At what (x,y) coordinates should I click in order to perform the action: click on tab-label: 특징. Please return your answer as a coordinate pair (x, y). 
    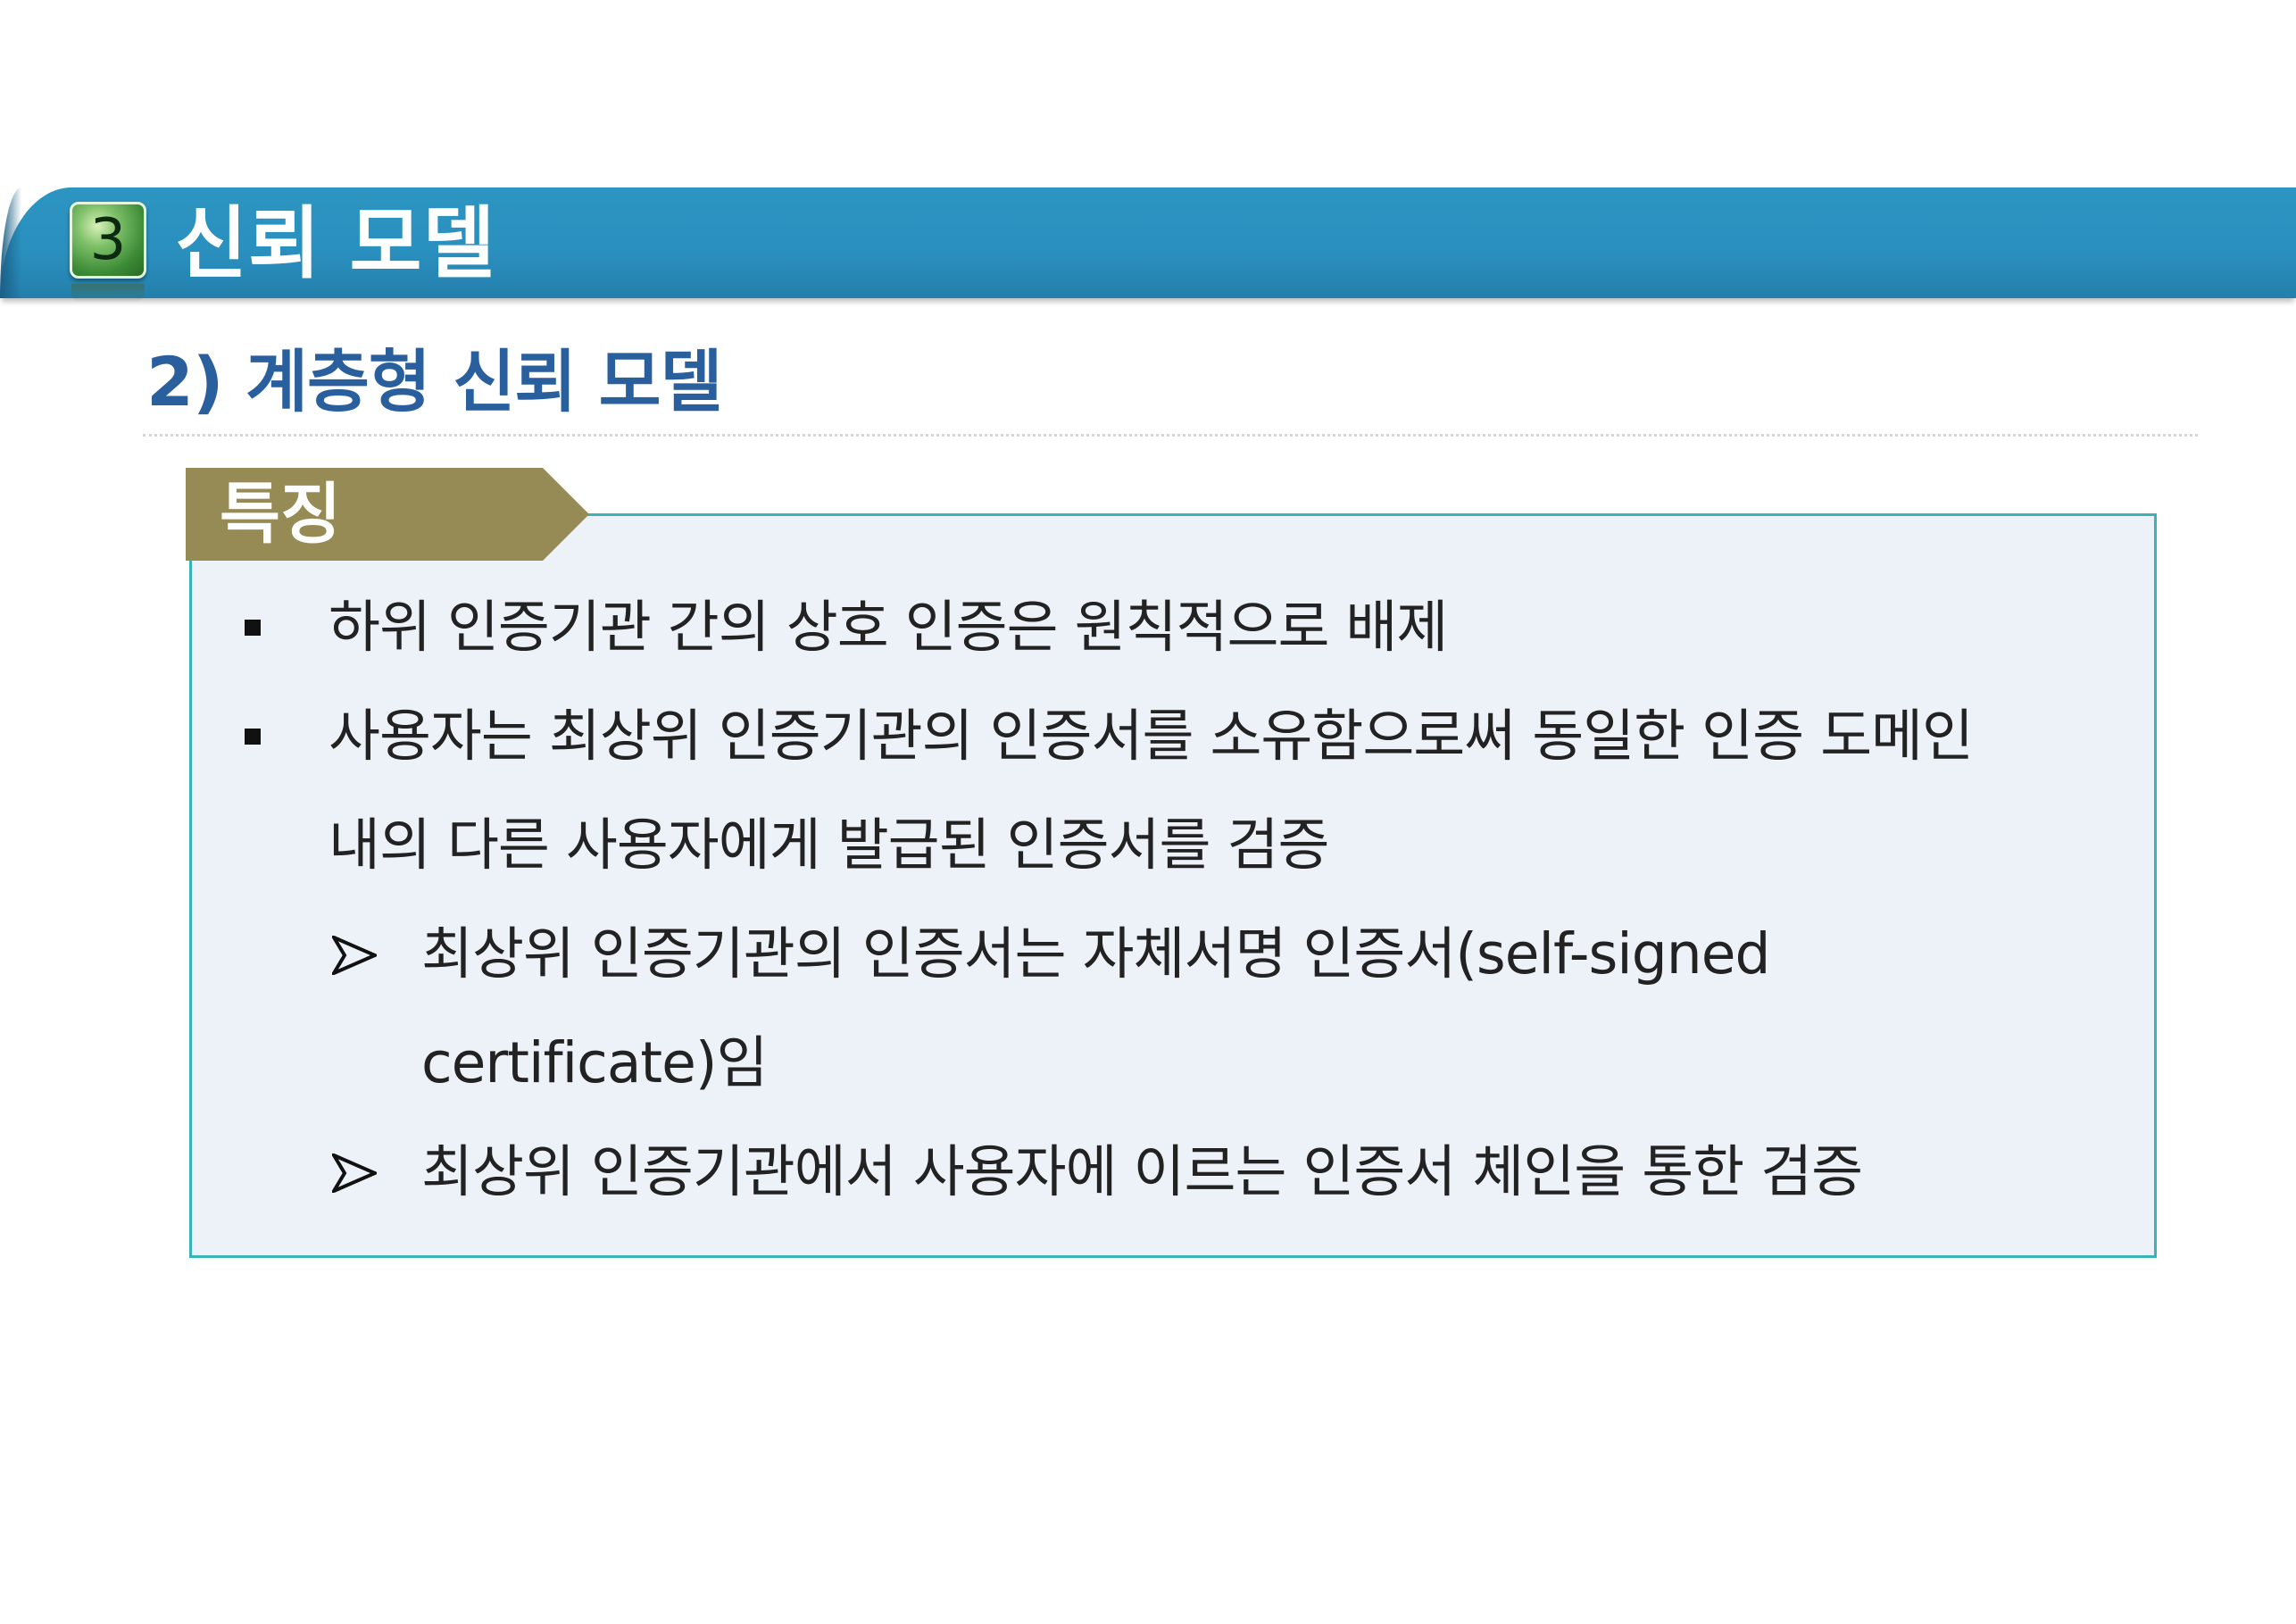
    Looking at the image, I should click on (281, 514).